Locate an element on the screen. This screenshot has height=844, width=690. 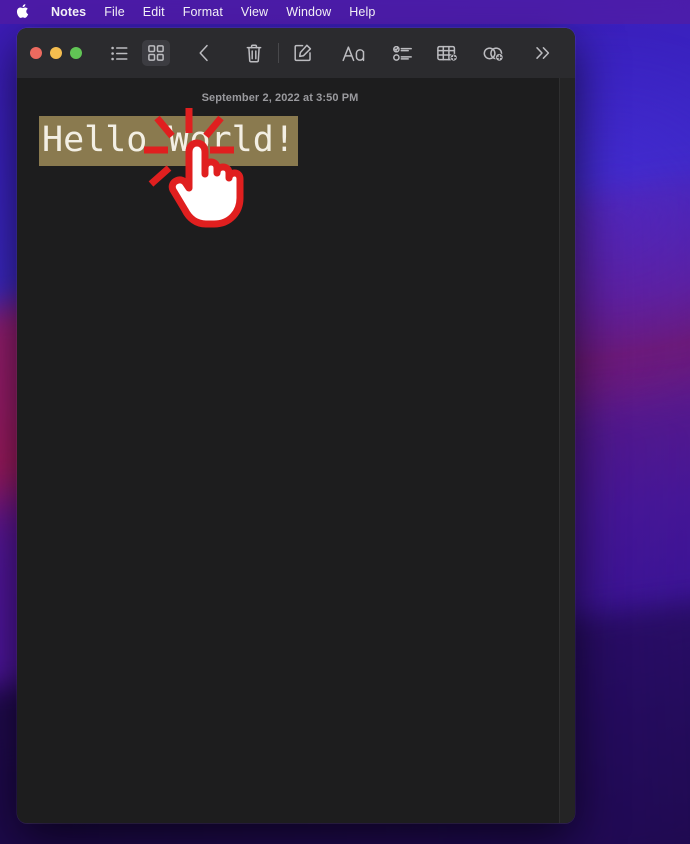
menu-item-view: View is located at coordinates (254, 12).